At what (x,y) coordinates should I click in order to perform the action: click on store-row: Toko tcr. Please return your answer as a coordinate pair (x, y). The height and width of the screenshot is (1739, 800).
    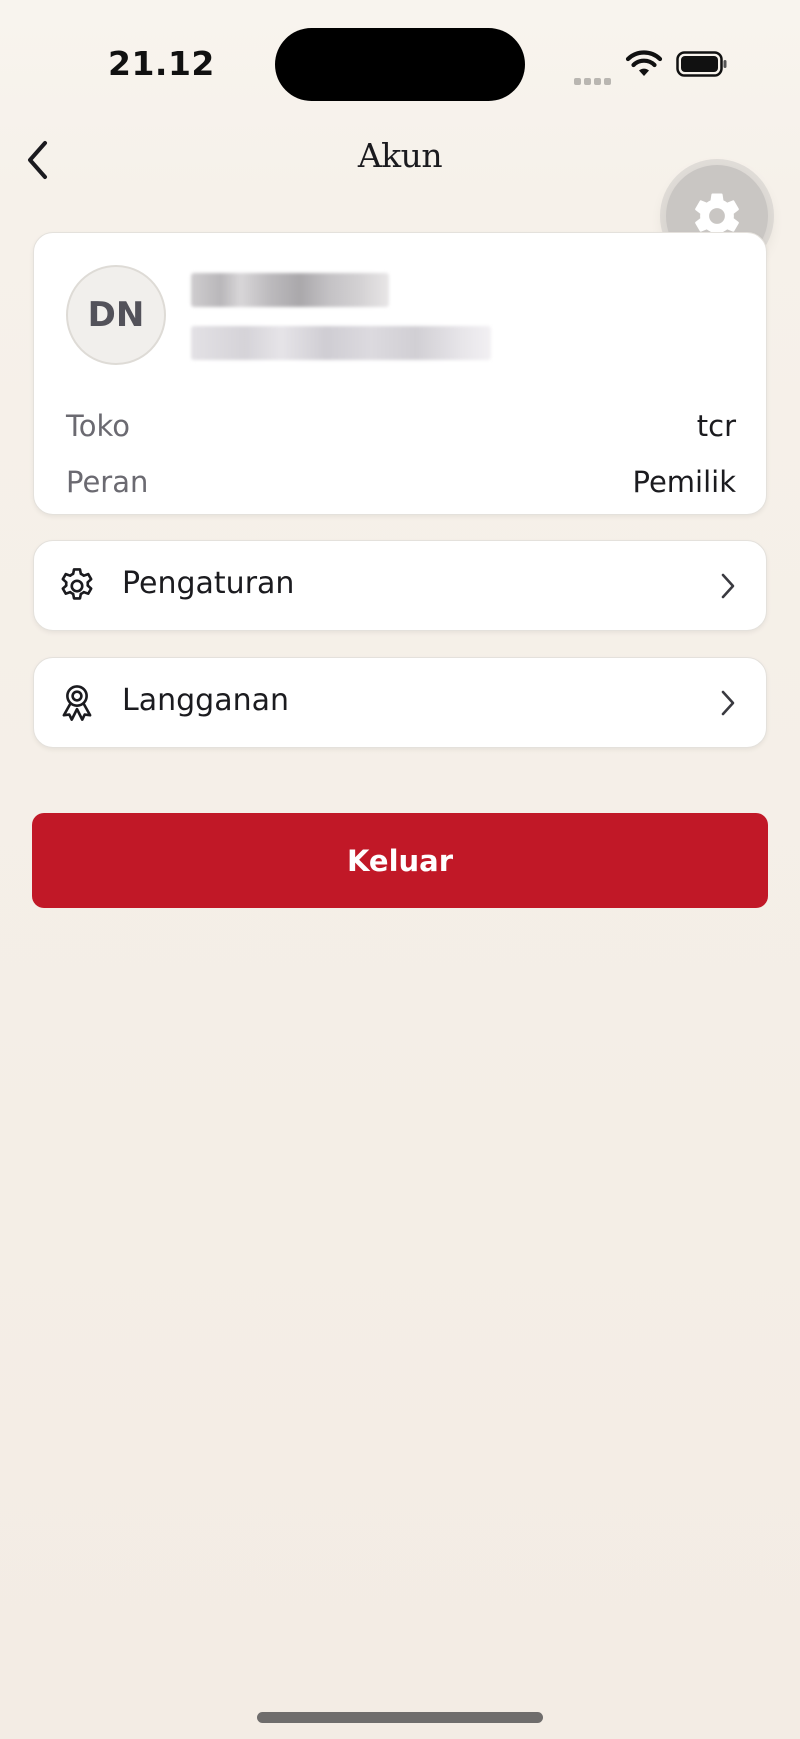
    Looking at the image, I should click on (401, 426).